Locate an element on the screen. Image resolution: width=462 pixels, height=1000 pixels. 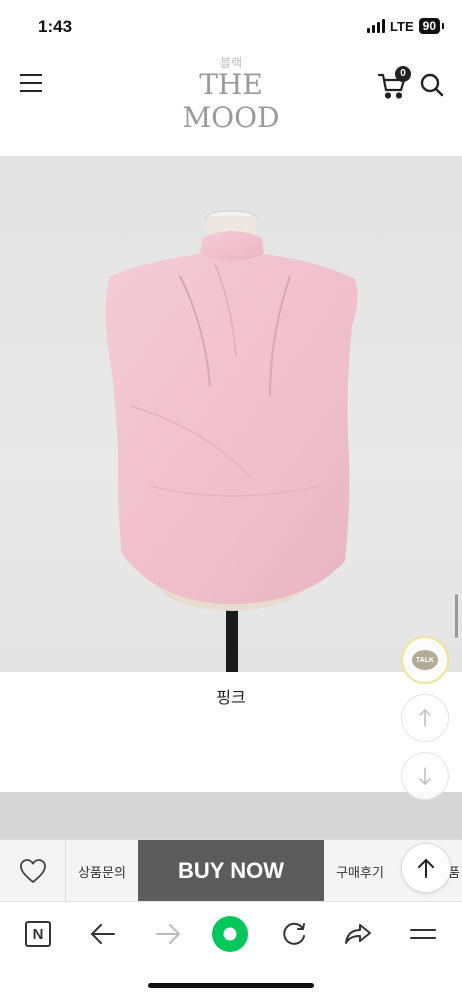
scroll-to-top-button is located at coordinates (426, 868).